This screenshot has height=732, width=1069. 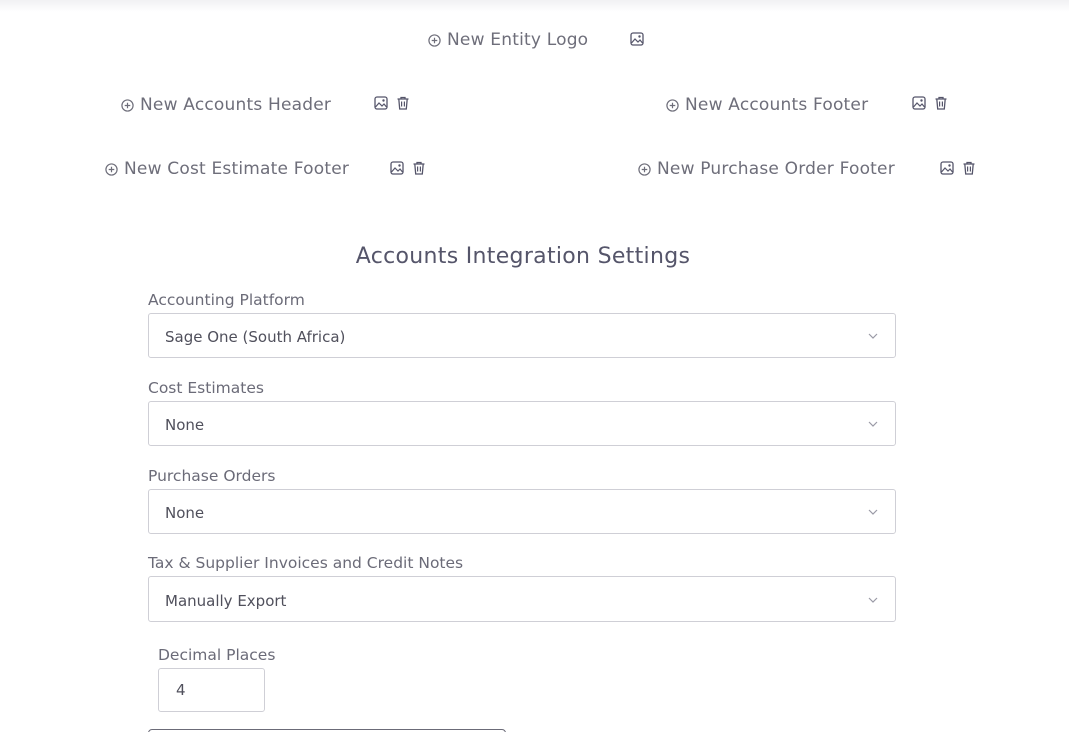 What do you see at coordinates (255, 337) in the screenshot?
I see `accounting-platform-value: Sage One (South Africa)` at bounding box center [255, 337].